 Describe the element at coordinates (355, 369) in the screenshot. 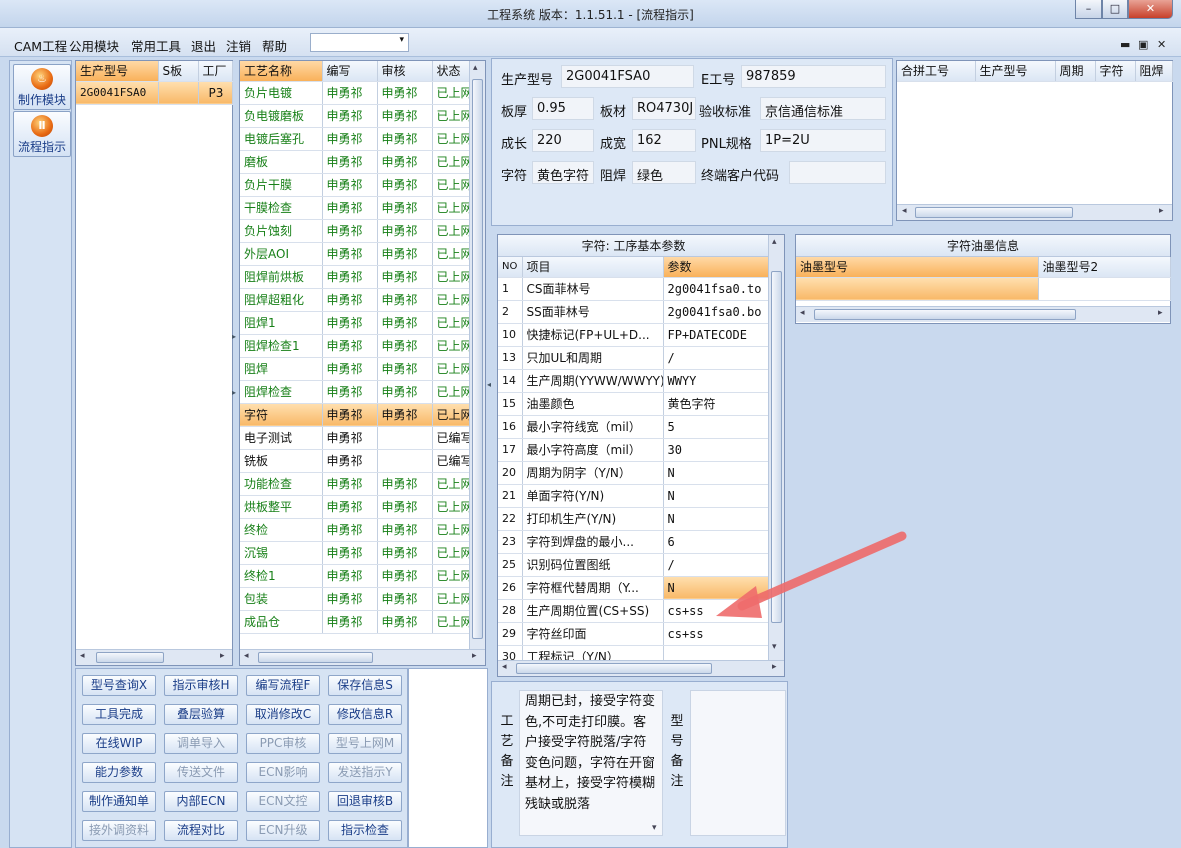

I see `table-row: 阻焊 申勇祁 申勇祁 已上网` at that location.